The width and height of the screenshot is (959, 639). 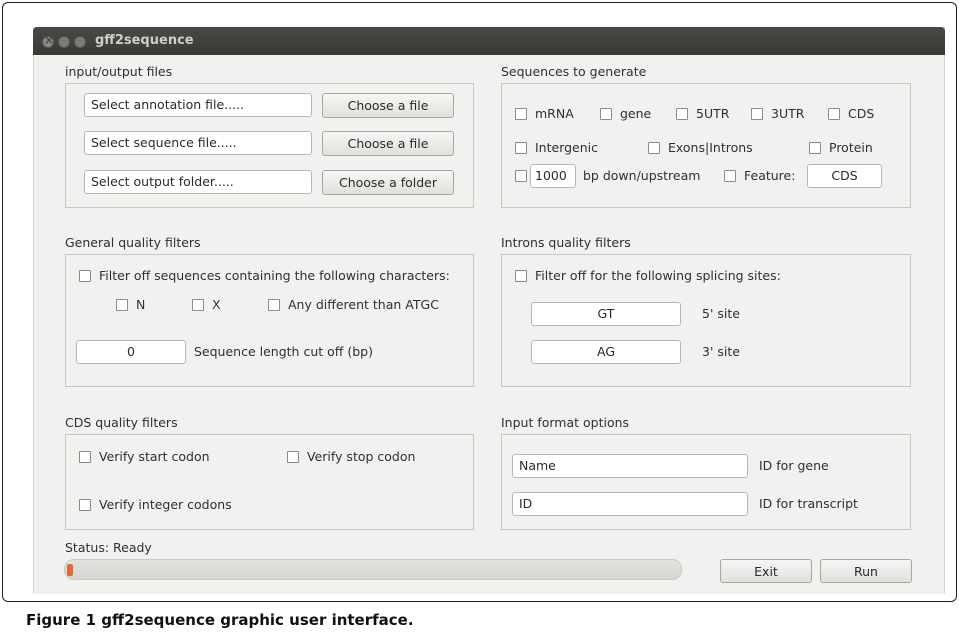 I want to click on gene-checkbox, so click(x=606, y=114).